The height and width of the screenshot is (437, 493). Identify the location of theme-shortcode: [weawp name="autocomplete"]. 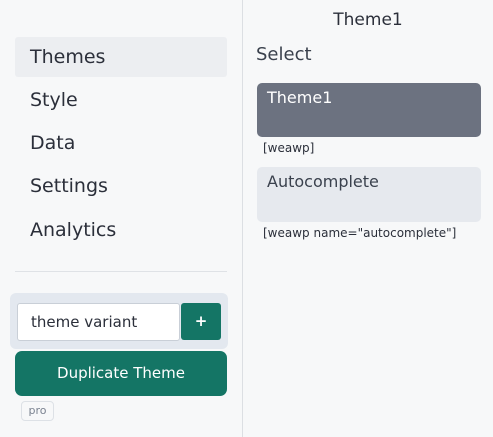
(360, 233).